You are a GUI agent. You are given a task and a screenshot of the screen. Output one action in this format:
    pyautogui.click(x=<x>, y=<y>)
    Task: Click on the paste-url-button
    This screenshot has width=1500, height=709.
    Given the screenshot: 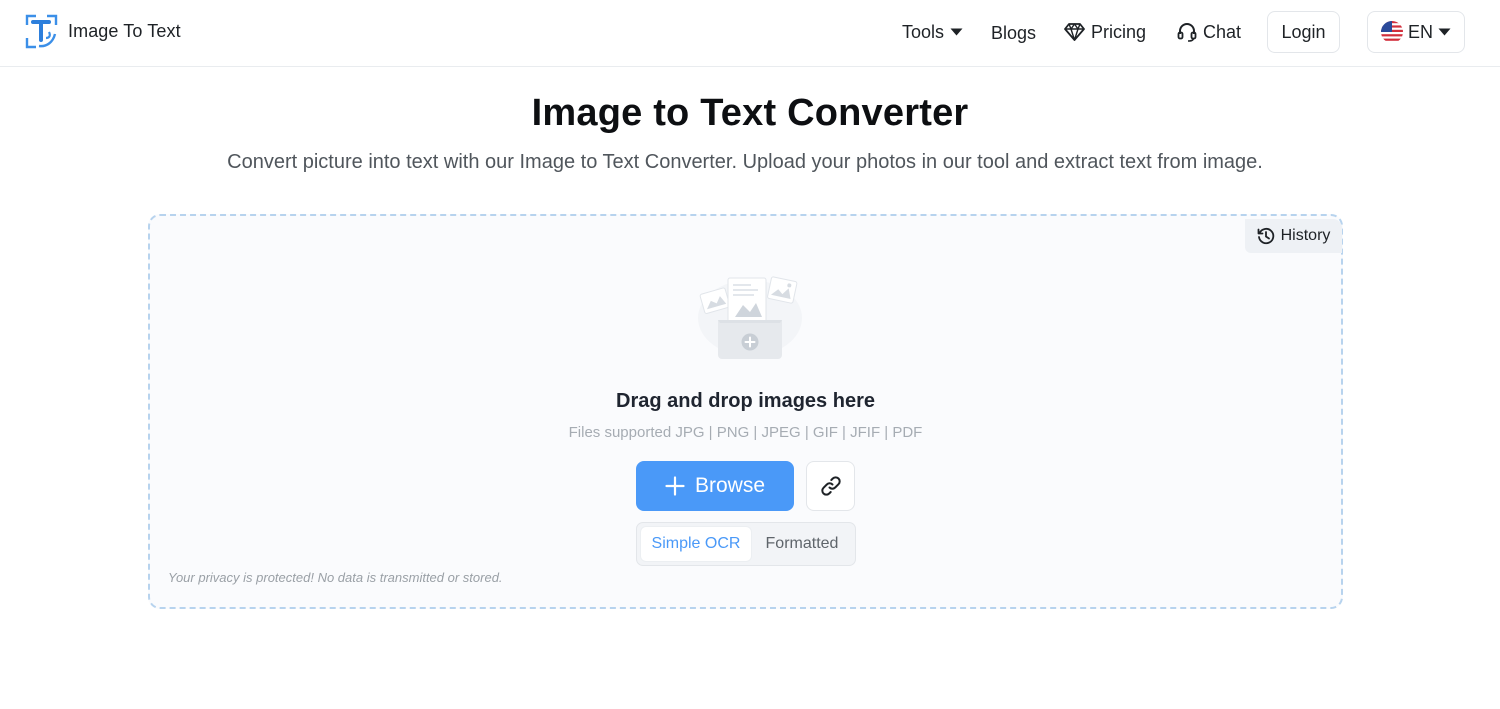 What is the action you would take?
    pyautogui.click(x=830, y=486)
    